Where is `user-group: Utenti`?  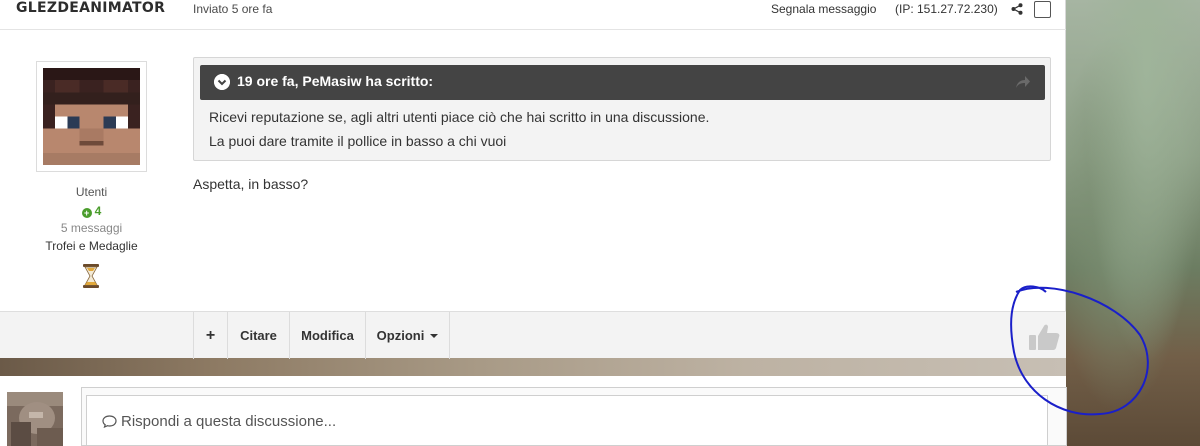
user-group: Utenti is located at coordinates (91, 192).